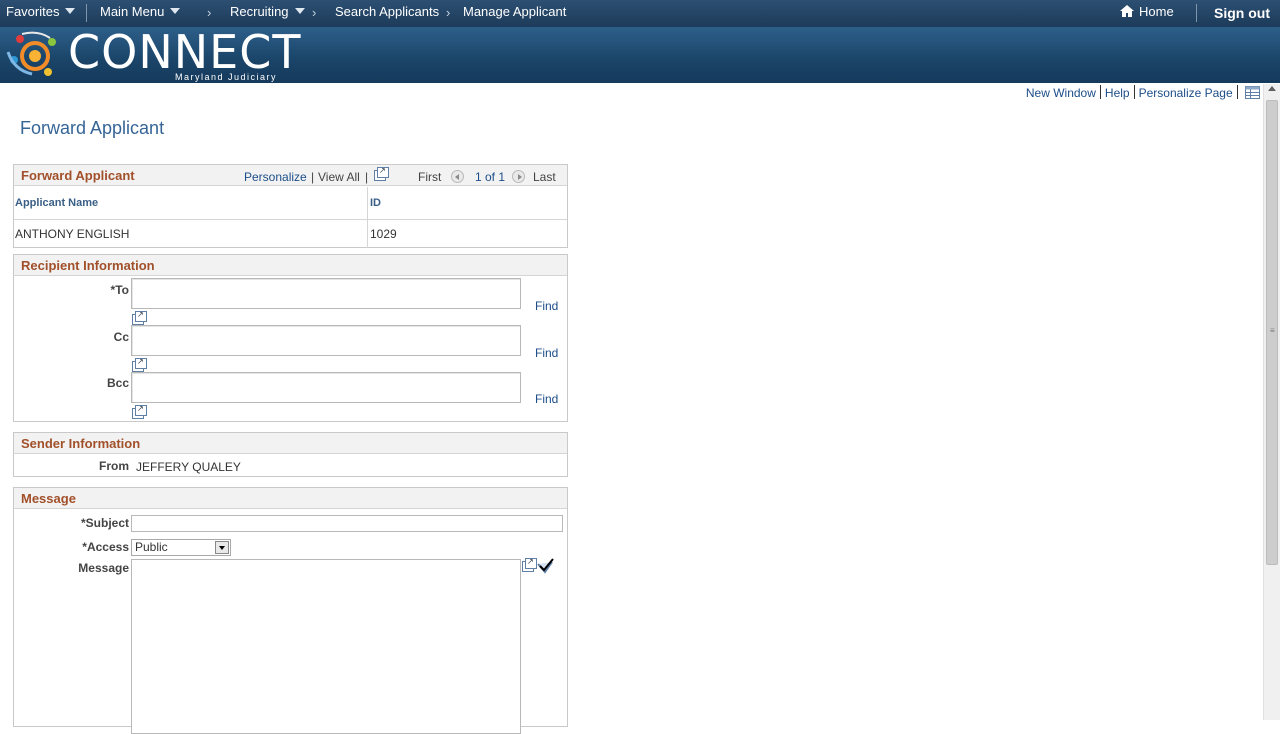  I want to click on bcc-find-link: Find, so click(546, 399).